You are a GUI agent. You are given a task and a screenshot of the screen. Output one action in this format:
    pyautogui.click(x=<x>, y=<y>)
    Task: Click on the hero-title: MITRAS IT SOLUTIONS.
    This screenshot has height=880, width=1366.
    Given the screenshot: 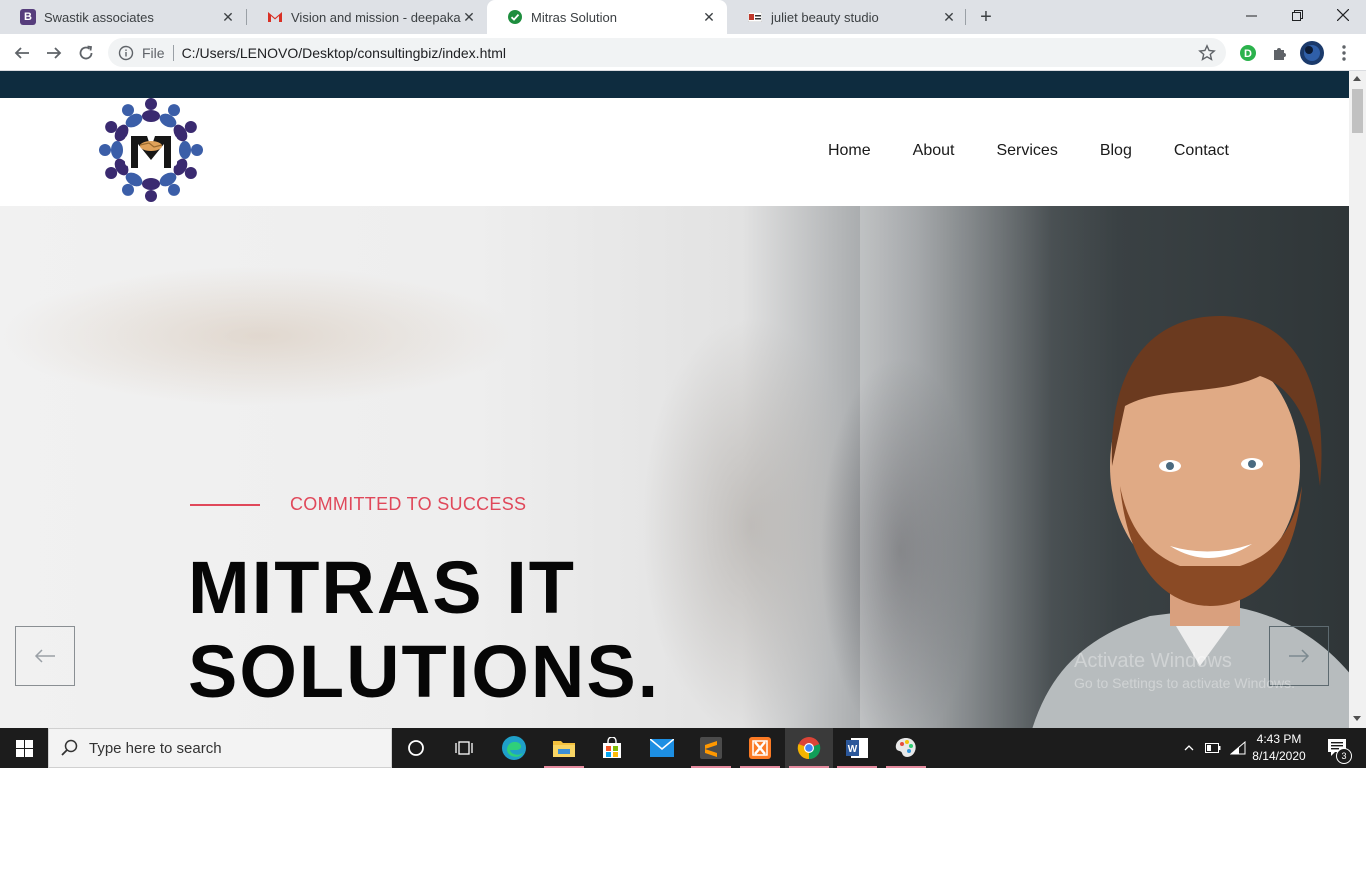 What is the action you would take?
    pyautogui.click(x=498, y=630)
    